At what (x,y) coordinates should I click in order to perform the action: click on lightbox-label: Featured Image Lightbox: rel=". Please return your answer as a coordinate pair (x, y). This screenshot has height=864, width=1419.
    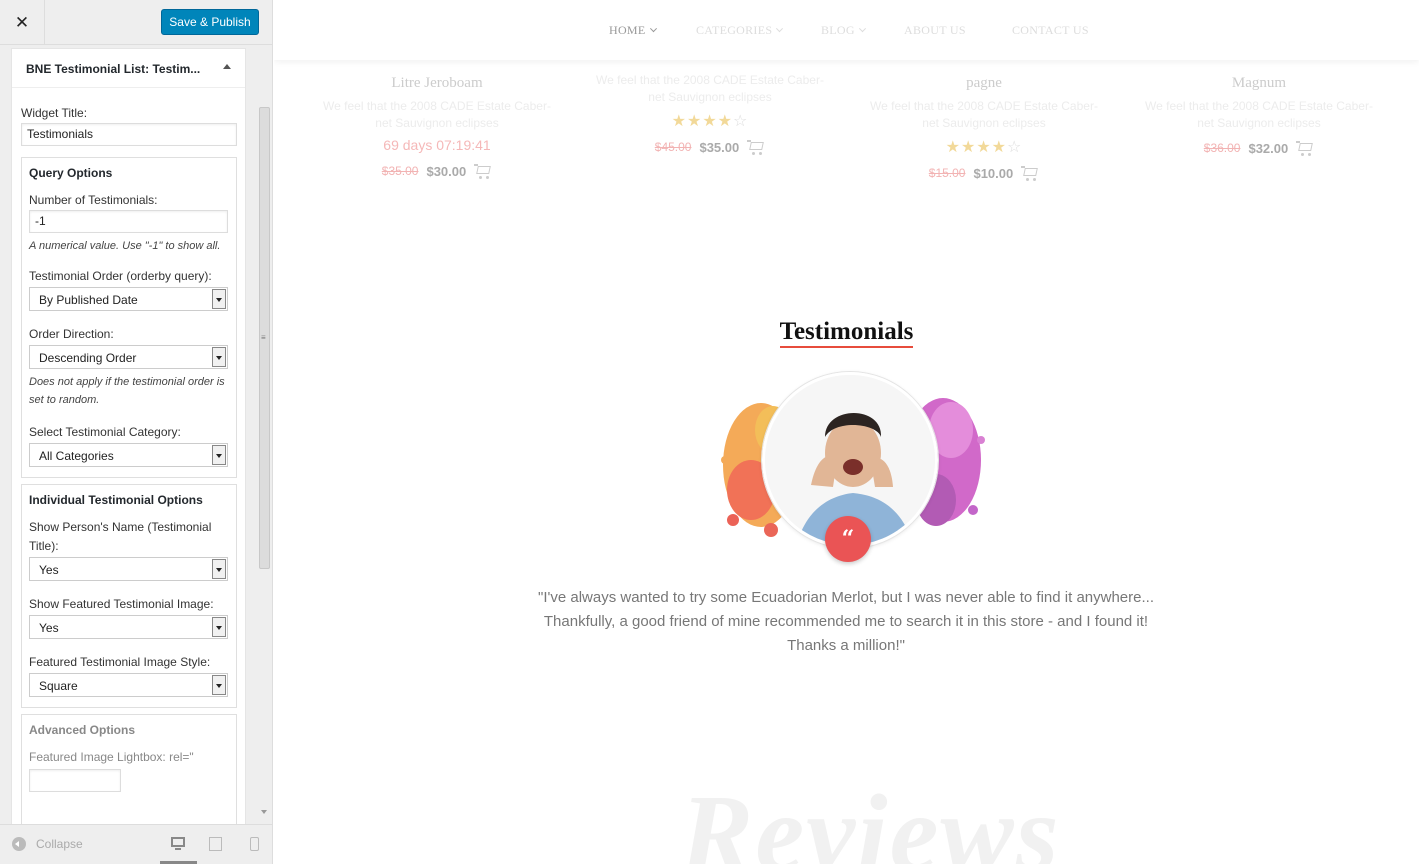
    Looking at the image, I should click on (111, 757).